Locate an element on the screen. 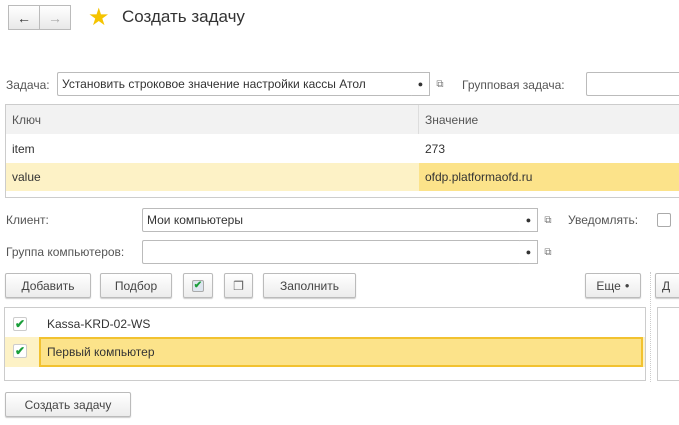 This screenshot has width=679, height=425. back-button: ← is located at coordinates (24, 17).